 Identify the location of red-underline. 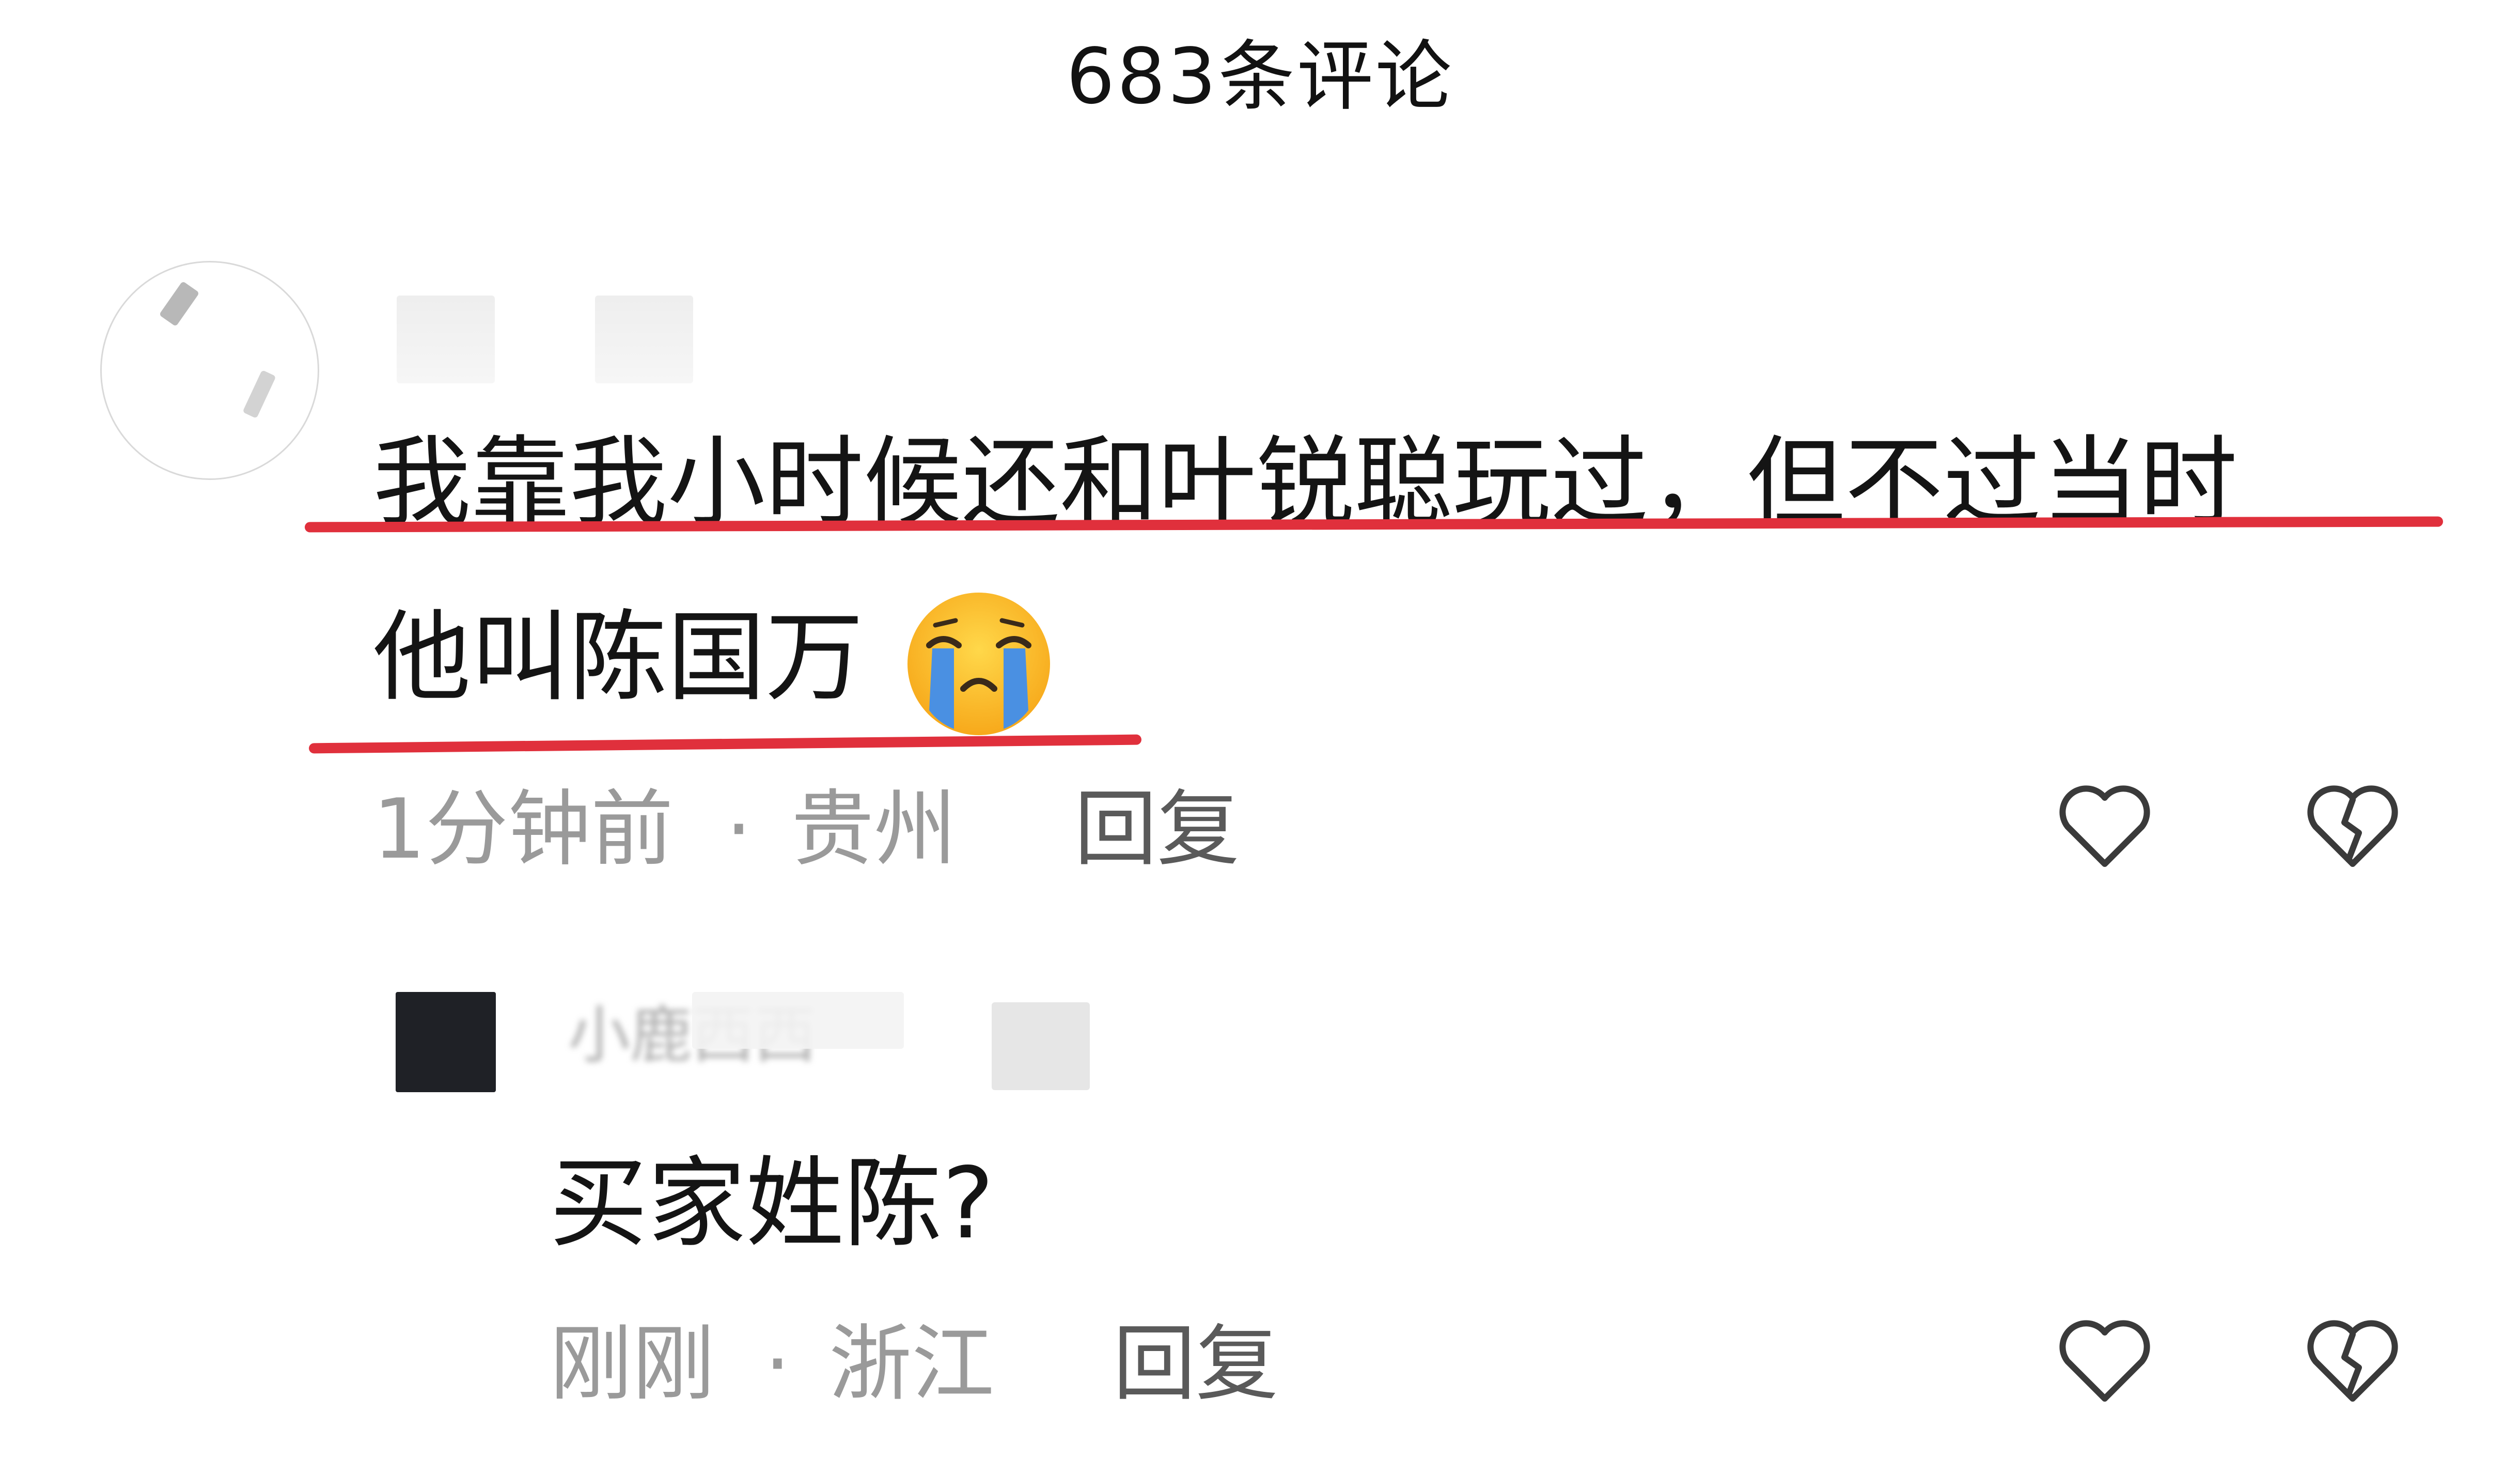
(725, 744).